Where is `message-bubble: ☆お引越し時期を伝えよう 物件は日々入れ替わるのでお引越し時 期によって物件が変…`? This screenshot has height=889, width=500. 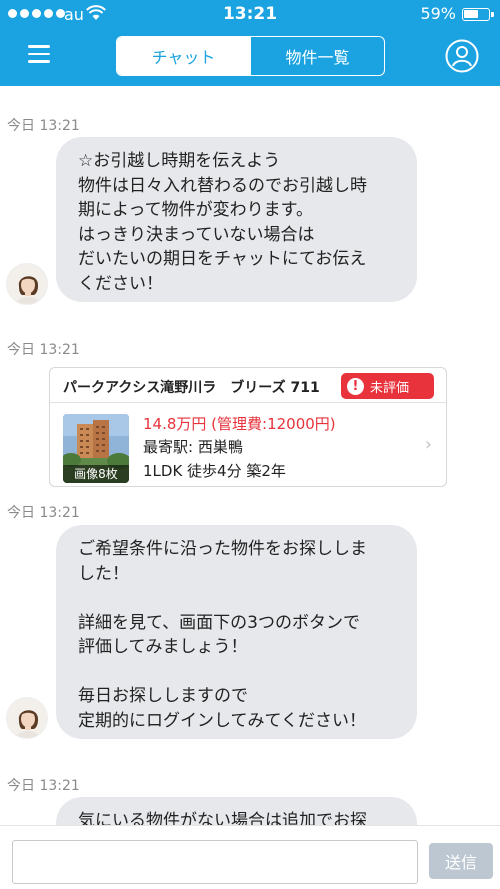
message-bubble: ☆お引越し時期を伝えよう 物件は日々入れ替わるのでお引越し時 期によって物件が変… is located at coordinates (236, 219).